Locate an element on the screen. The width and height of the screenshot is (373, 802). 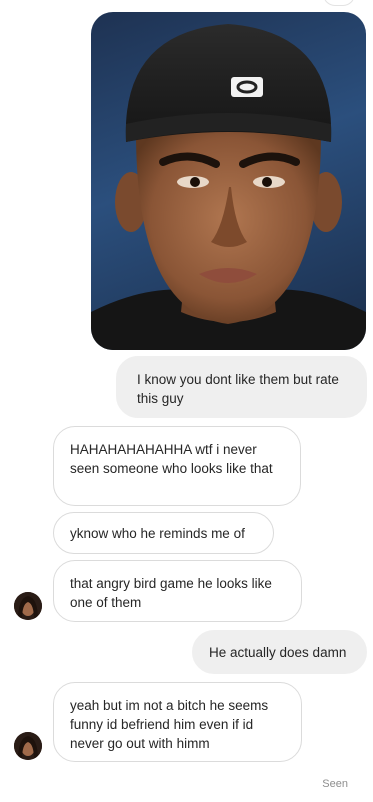
message-text: He actually does damn is located at coordinates (278, 652).